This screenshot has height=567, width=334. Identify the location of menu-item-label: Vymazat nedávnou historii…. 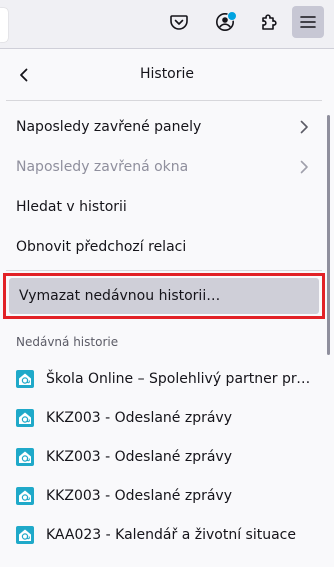
(120, 296).